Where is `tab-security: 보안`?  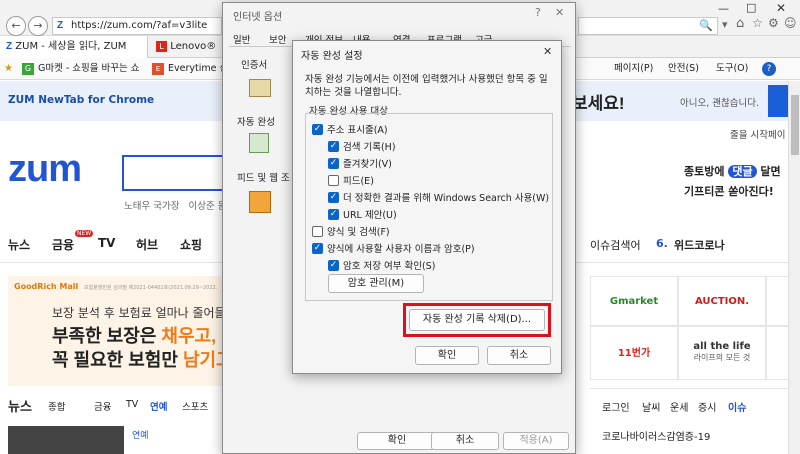
tab-security: 보안 is located at coordinates (277, 39).